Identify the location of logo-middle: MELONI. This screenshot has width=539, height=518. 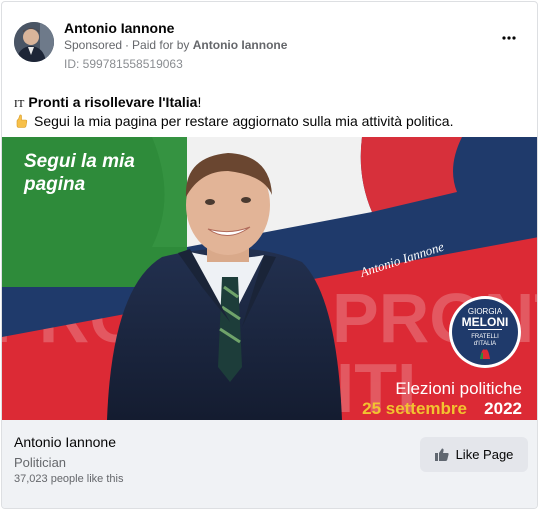
(485, 322).